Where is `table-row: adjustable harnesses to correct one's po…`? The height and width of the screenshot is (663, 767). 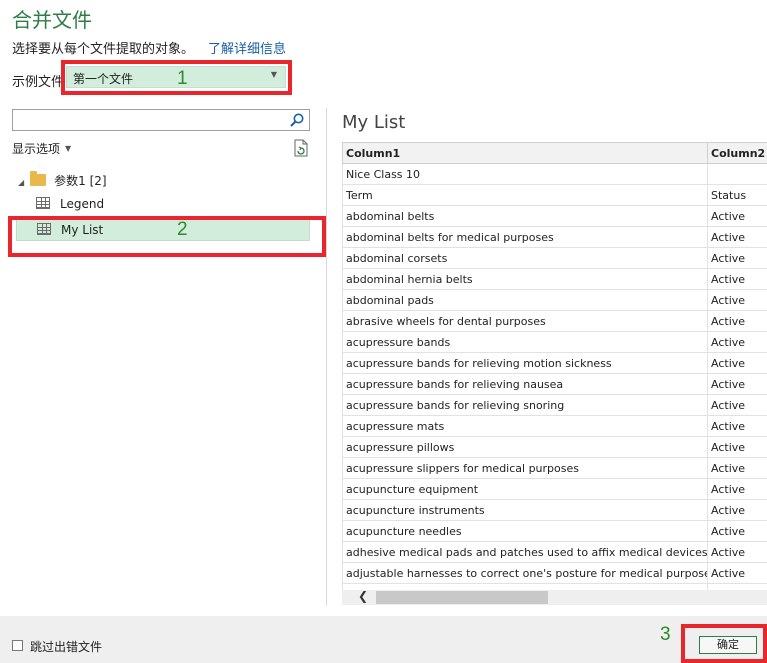 table-row: adjustable harnesses to correct one's po… is located at coordinates (554, 573).